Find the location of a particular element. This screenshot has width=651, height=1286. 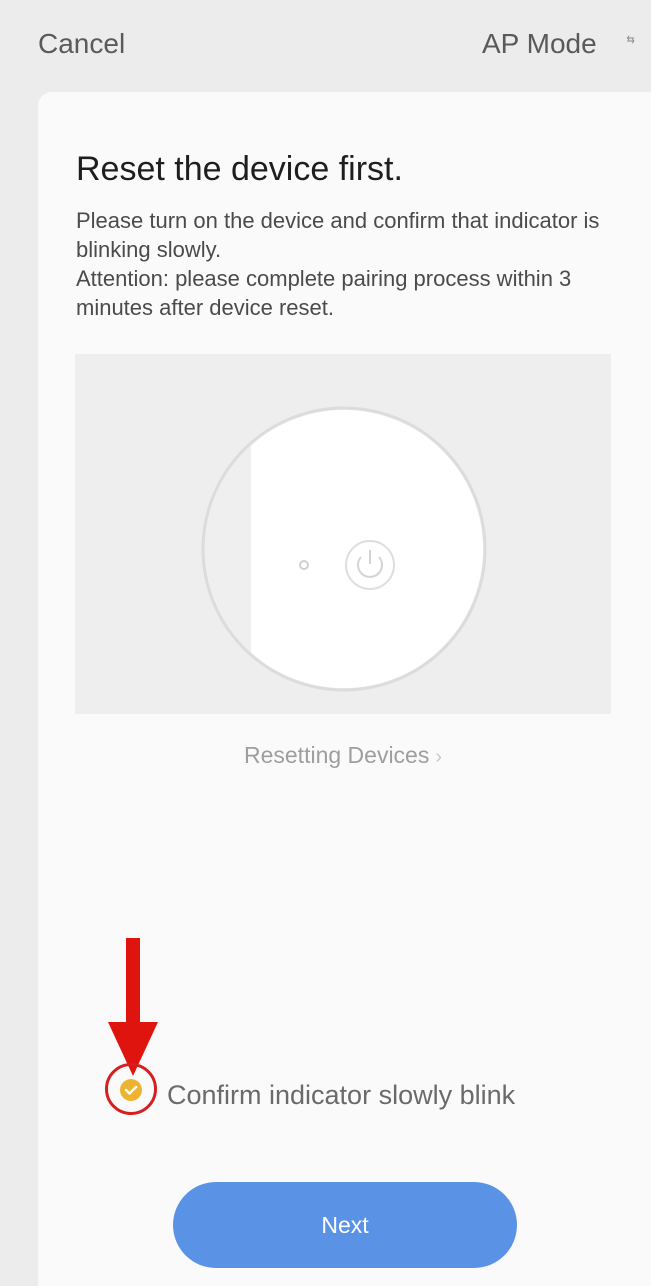

device-illustration-graphic is located at coordinates (344, 549).